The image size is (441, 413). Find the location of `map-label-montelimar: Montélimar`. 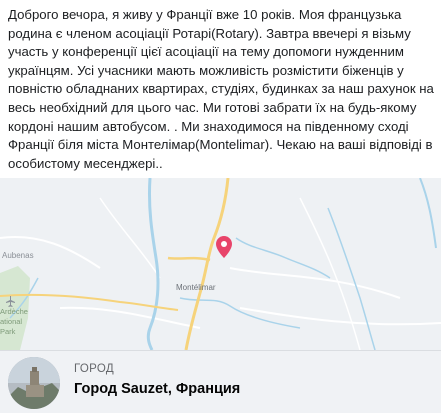

map-label-montelimar: Montélimar is located at coordinates (196, 287).